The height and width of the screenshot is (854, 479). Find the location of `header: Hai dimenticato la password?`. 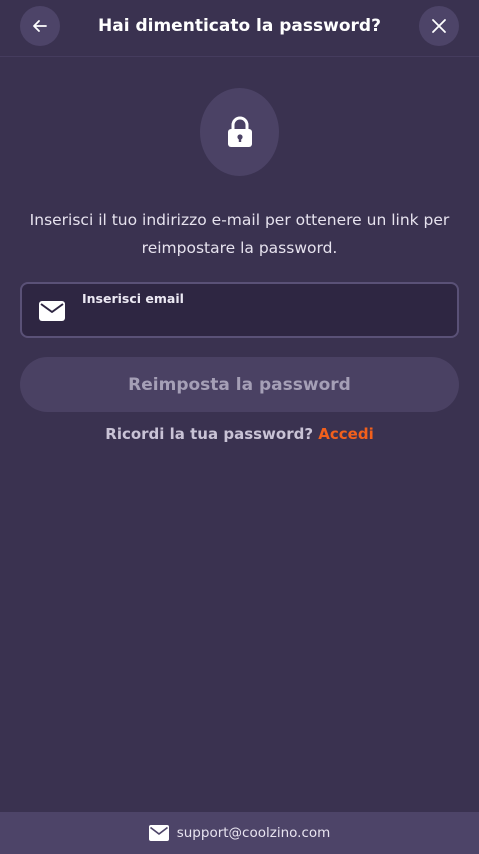

header: Hai dimenticato la password? is located at coordinates (239, 28).